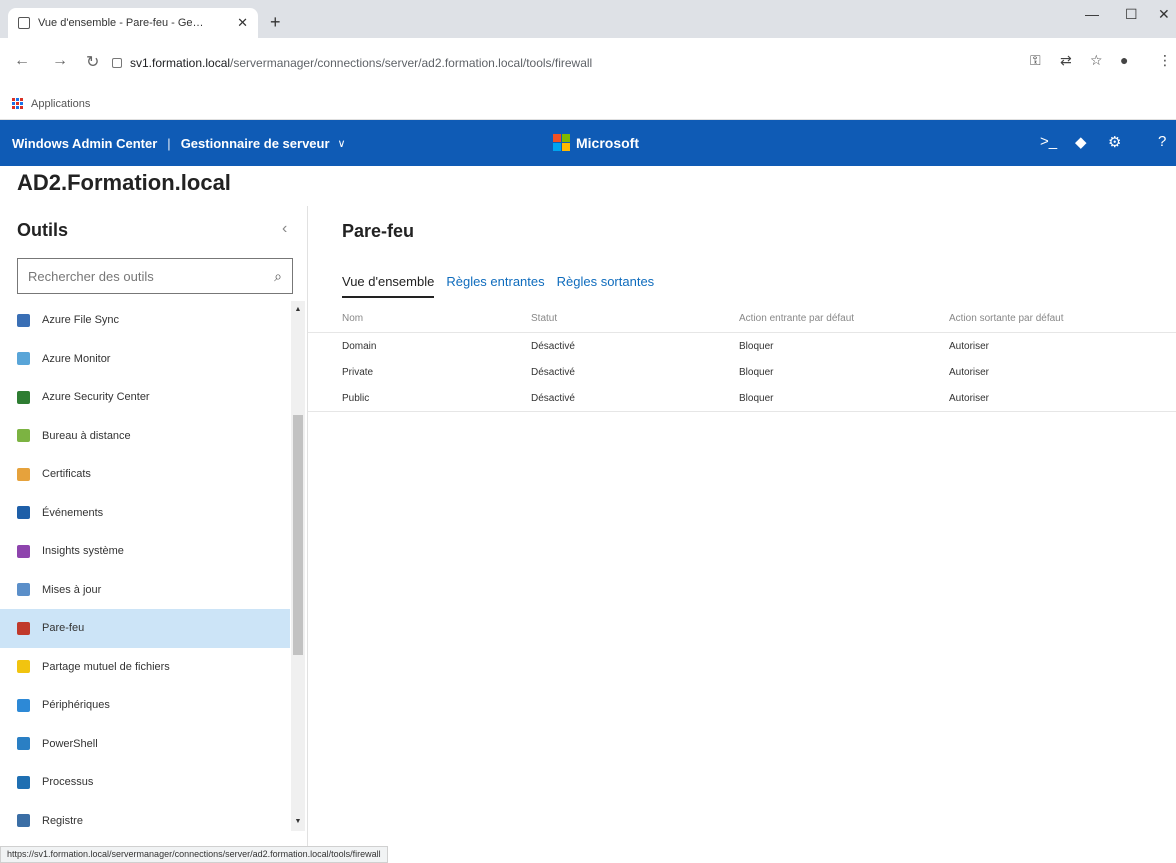 This screenshot has height=863, width=1176. What do you see at coordinates (1048, 141) in the screenshot?
I see `terminal-icon: >_` at bounding box center [1048, 141].